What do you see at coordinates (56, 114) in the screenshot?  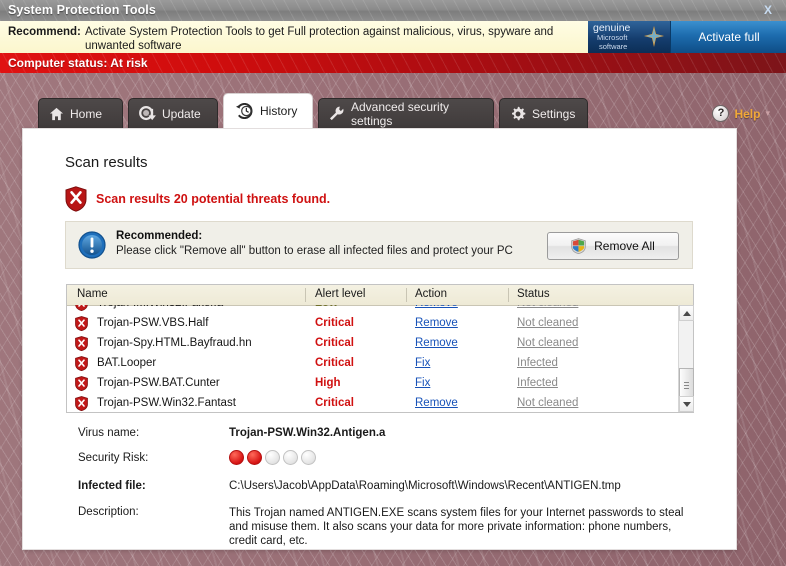 I see `home-icon` at bounding box center [56, 114].